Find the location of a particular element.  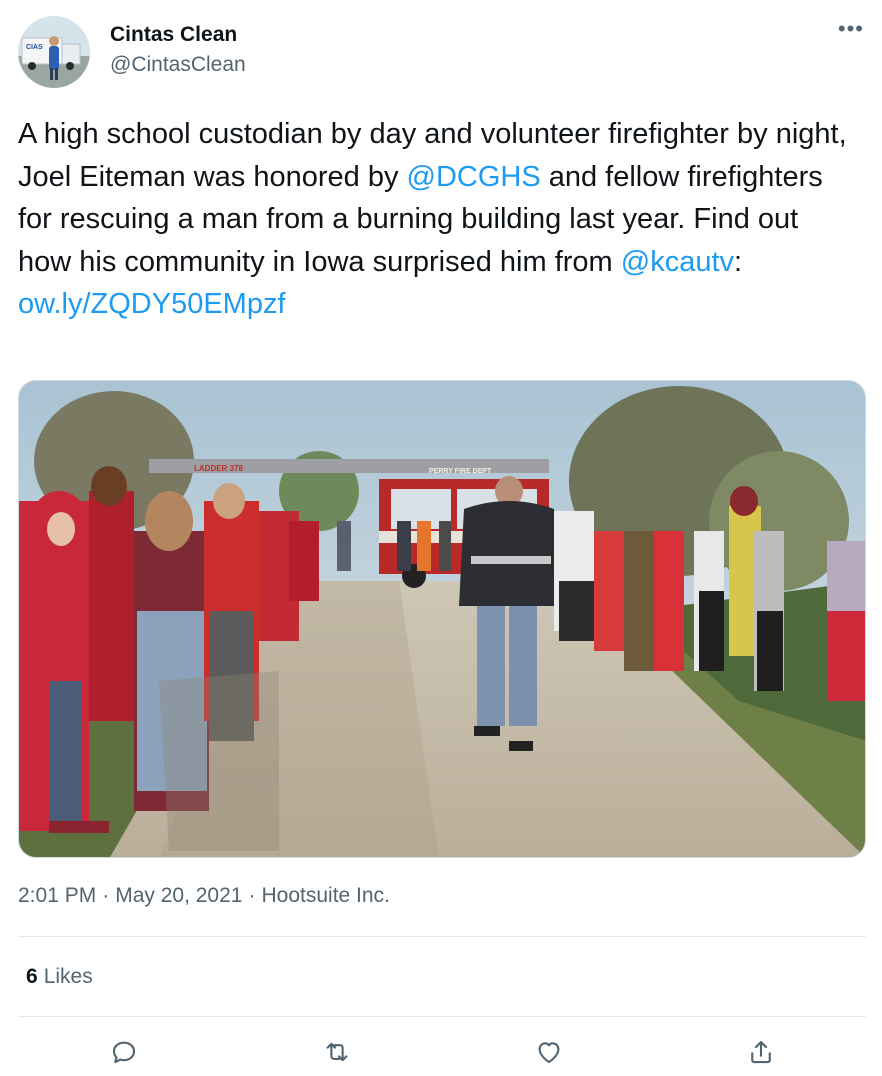

action-bar is located at coordinates (442, 1054).